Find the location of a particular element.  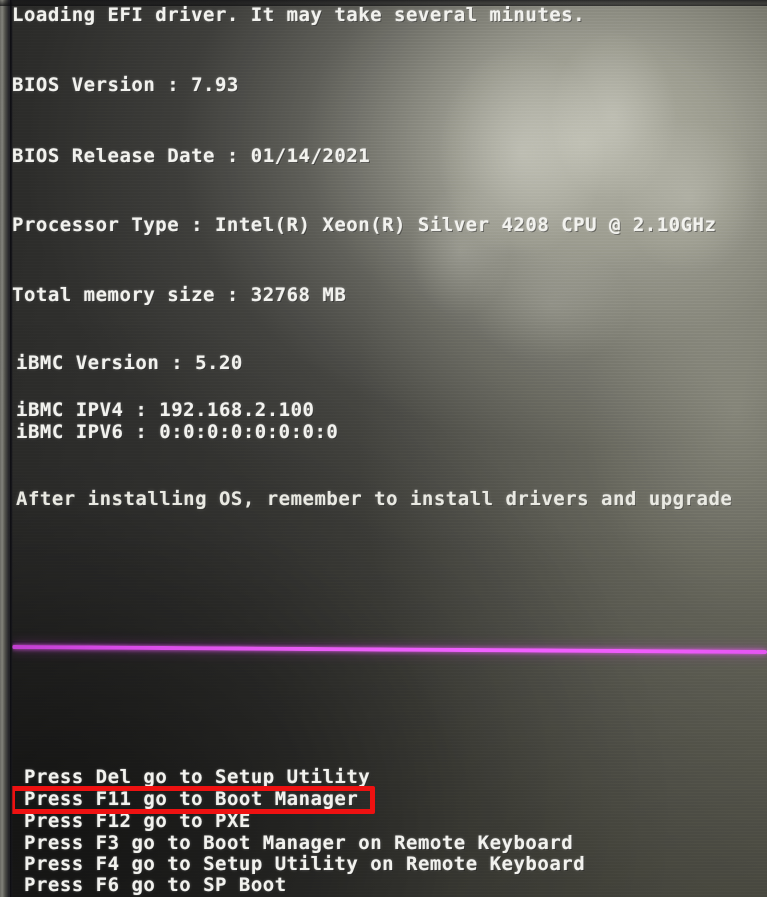

boot-option-del: Press Del go to Setup Utility is located at coordinates (197, 777).